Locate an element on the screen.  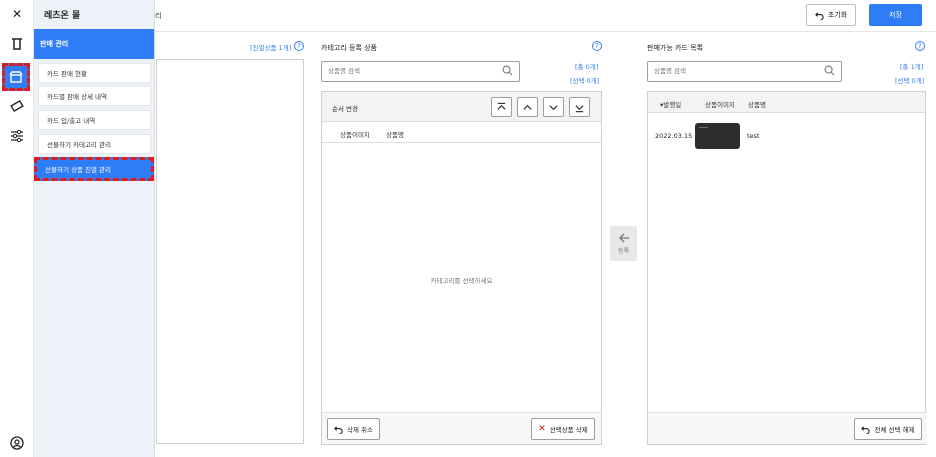
sliders-icon is located at coordinates (17, 136).